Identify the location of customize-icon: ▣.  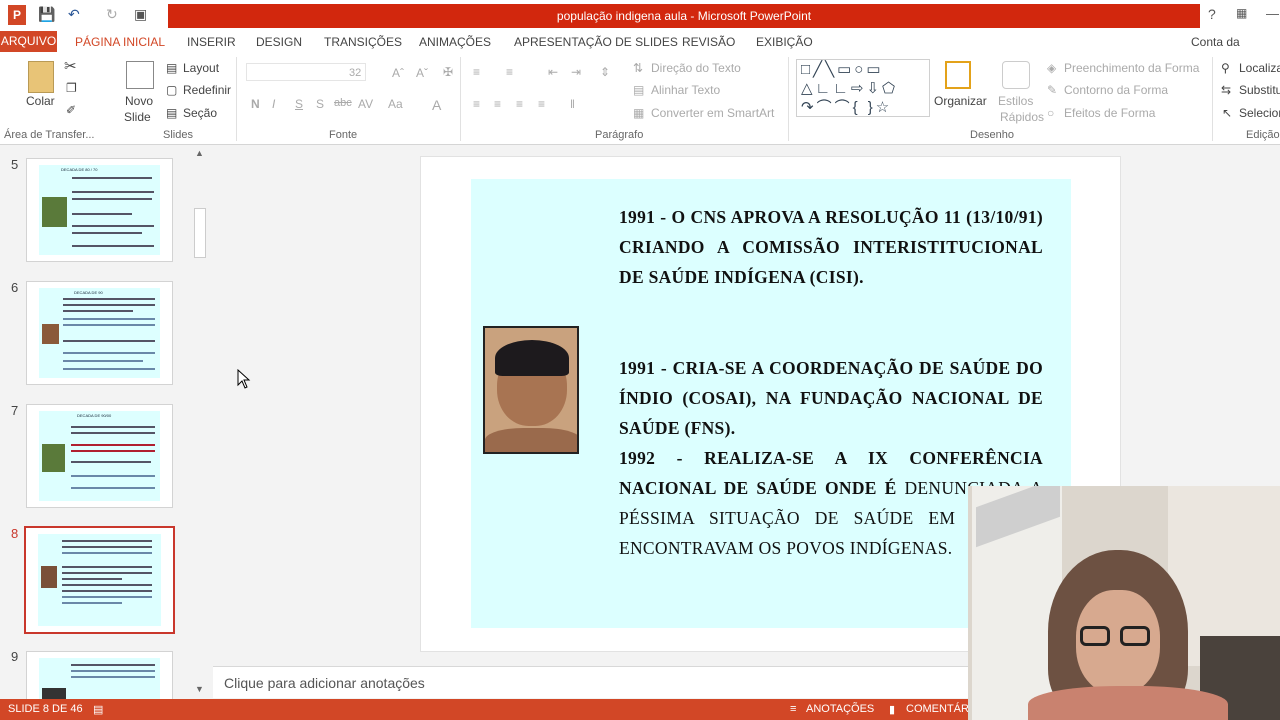
(140, 14).